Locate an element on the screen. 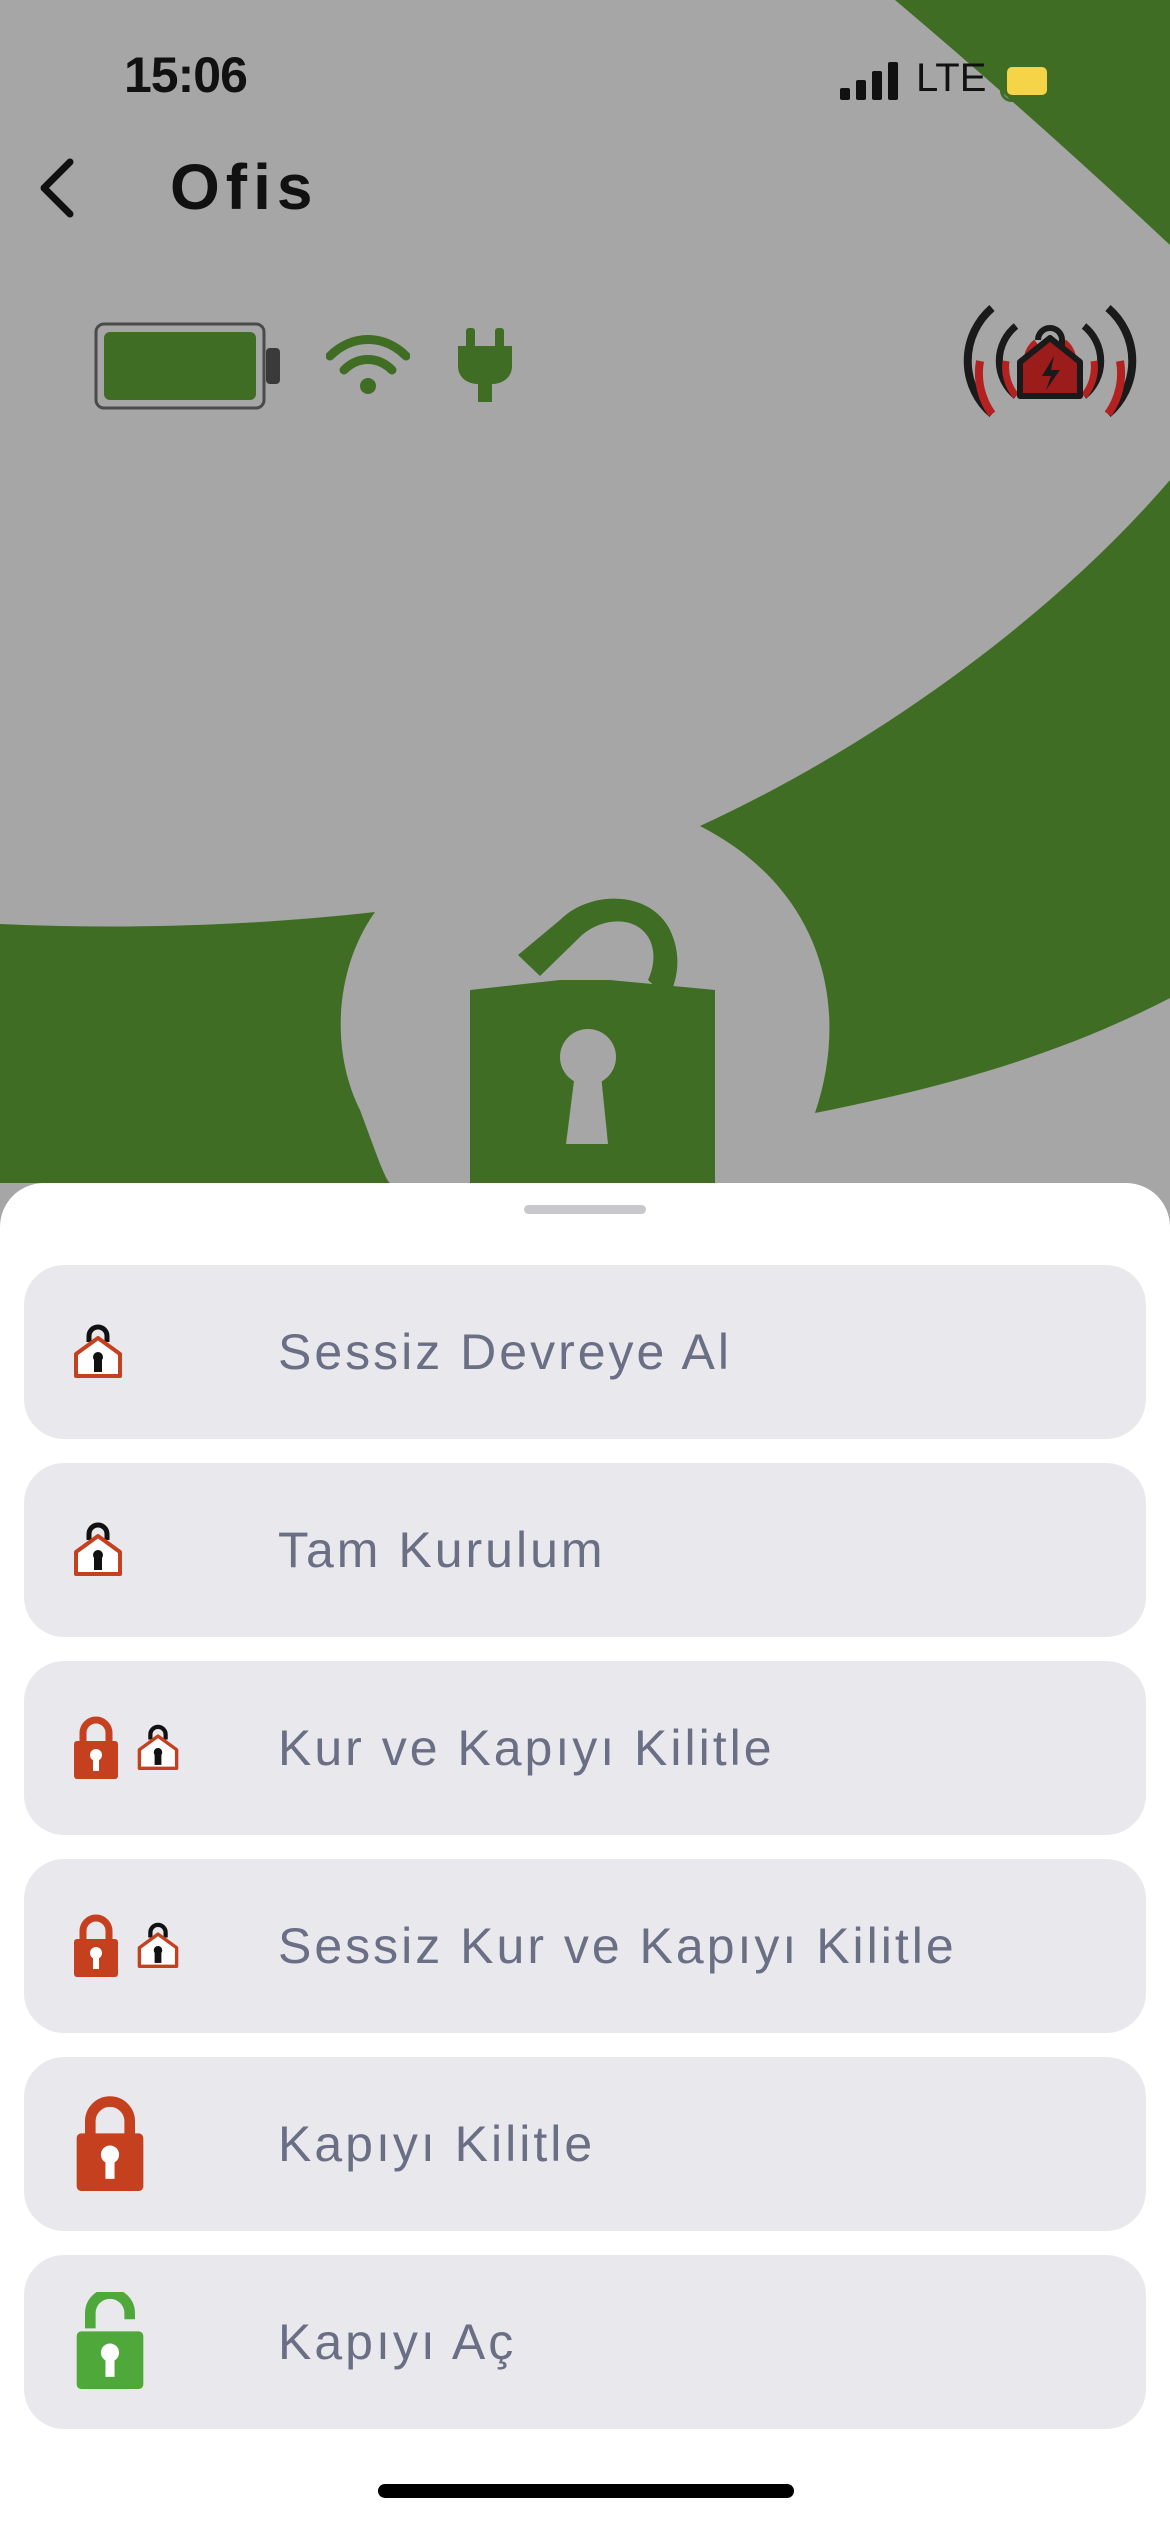 Image resolution: width=1170 pixels, height=2532 pixels. page-title: Ofis is located at coordinates (244, 187).